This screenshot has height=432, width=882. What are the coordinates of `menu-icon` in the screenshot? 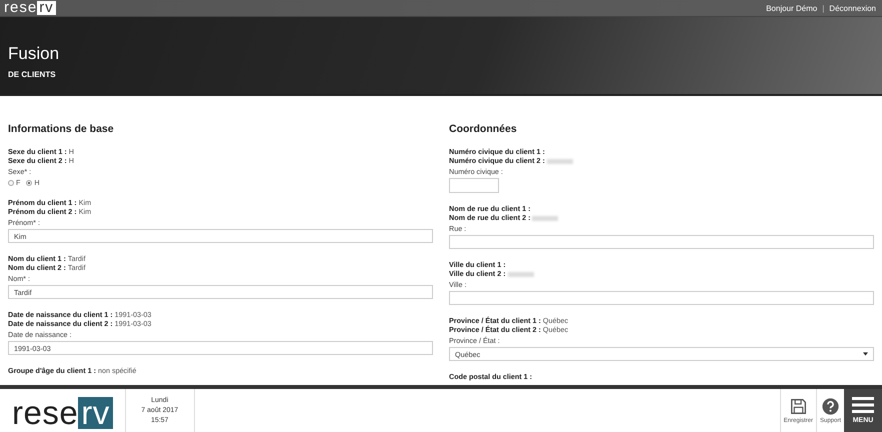 It's located at (863, 405).